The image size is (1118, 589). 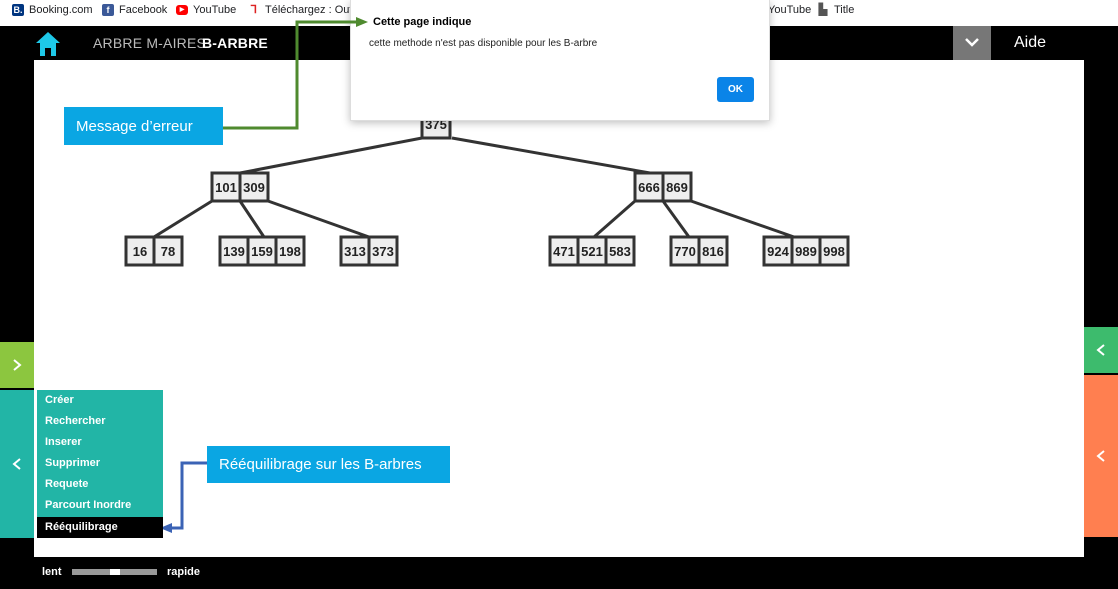 I want to click on tree-key-label: 666, so click(x=649, y=187).